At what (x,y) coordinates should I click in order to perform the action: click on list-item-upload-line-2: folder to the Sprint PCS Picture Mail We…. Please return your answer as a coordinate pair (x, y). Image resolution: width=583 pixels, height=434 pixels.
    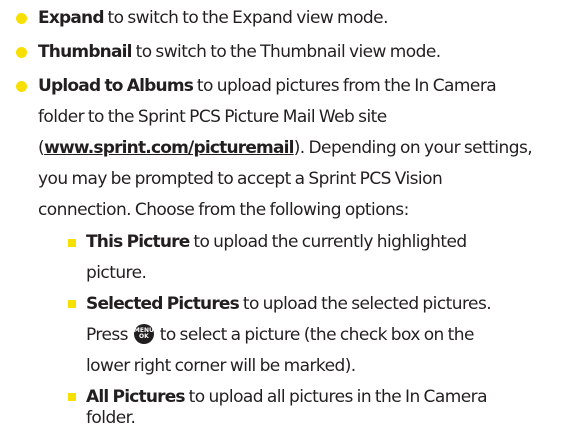
    Looking at the image, I should click on (212, 117).